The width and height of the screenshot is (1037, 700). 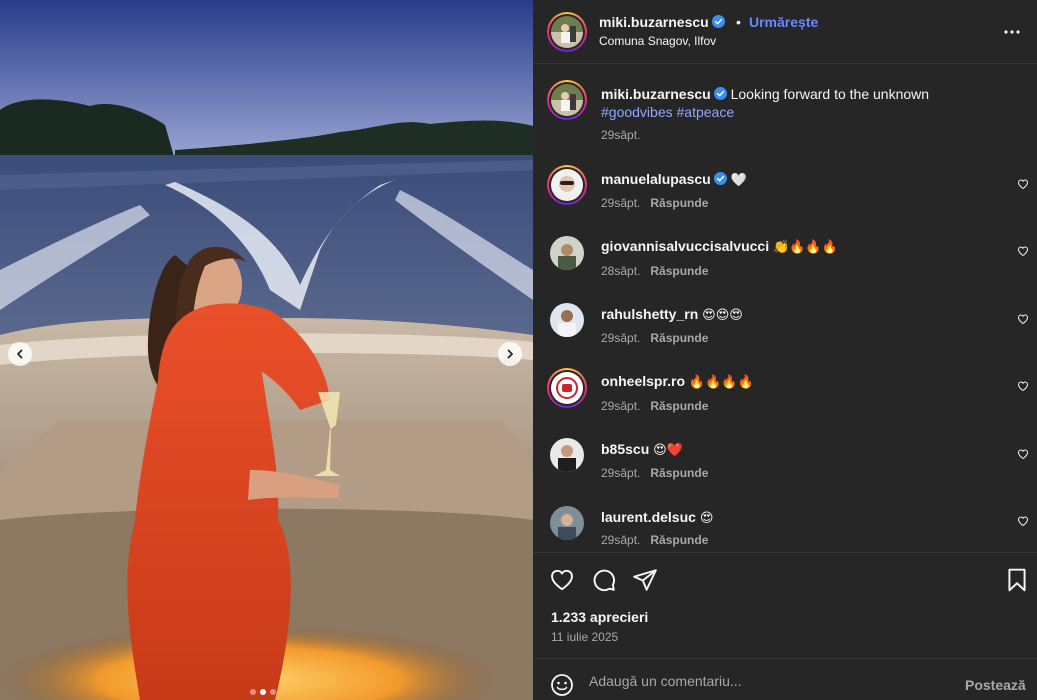 I want to click on comment-text: giovannisalvuccisalvucci 👏🔥🔥🔥, so click(x=811, y=247).